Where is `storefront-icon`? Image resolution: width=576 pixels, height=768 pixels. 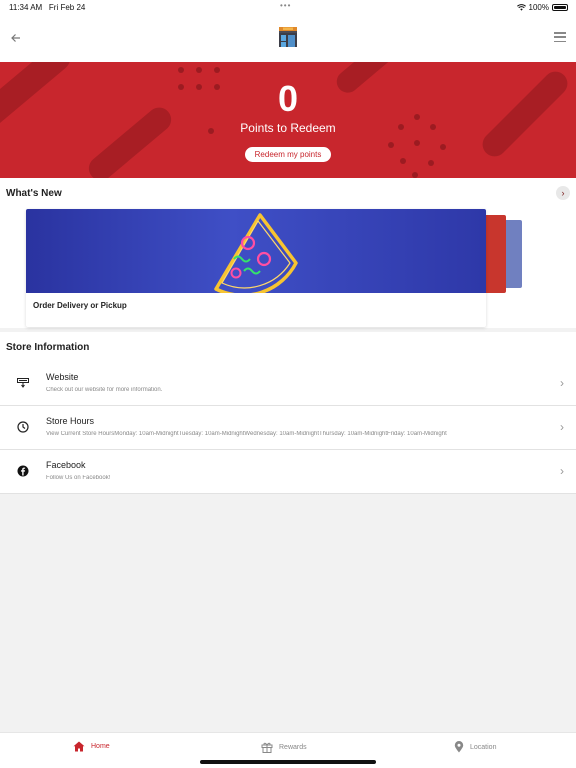
storefront-icon is located at coordinates (288, 37).